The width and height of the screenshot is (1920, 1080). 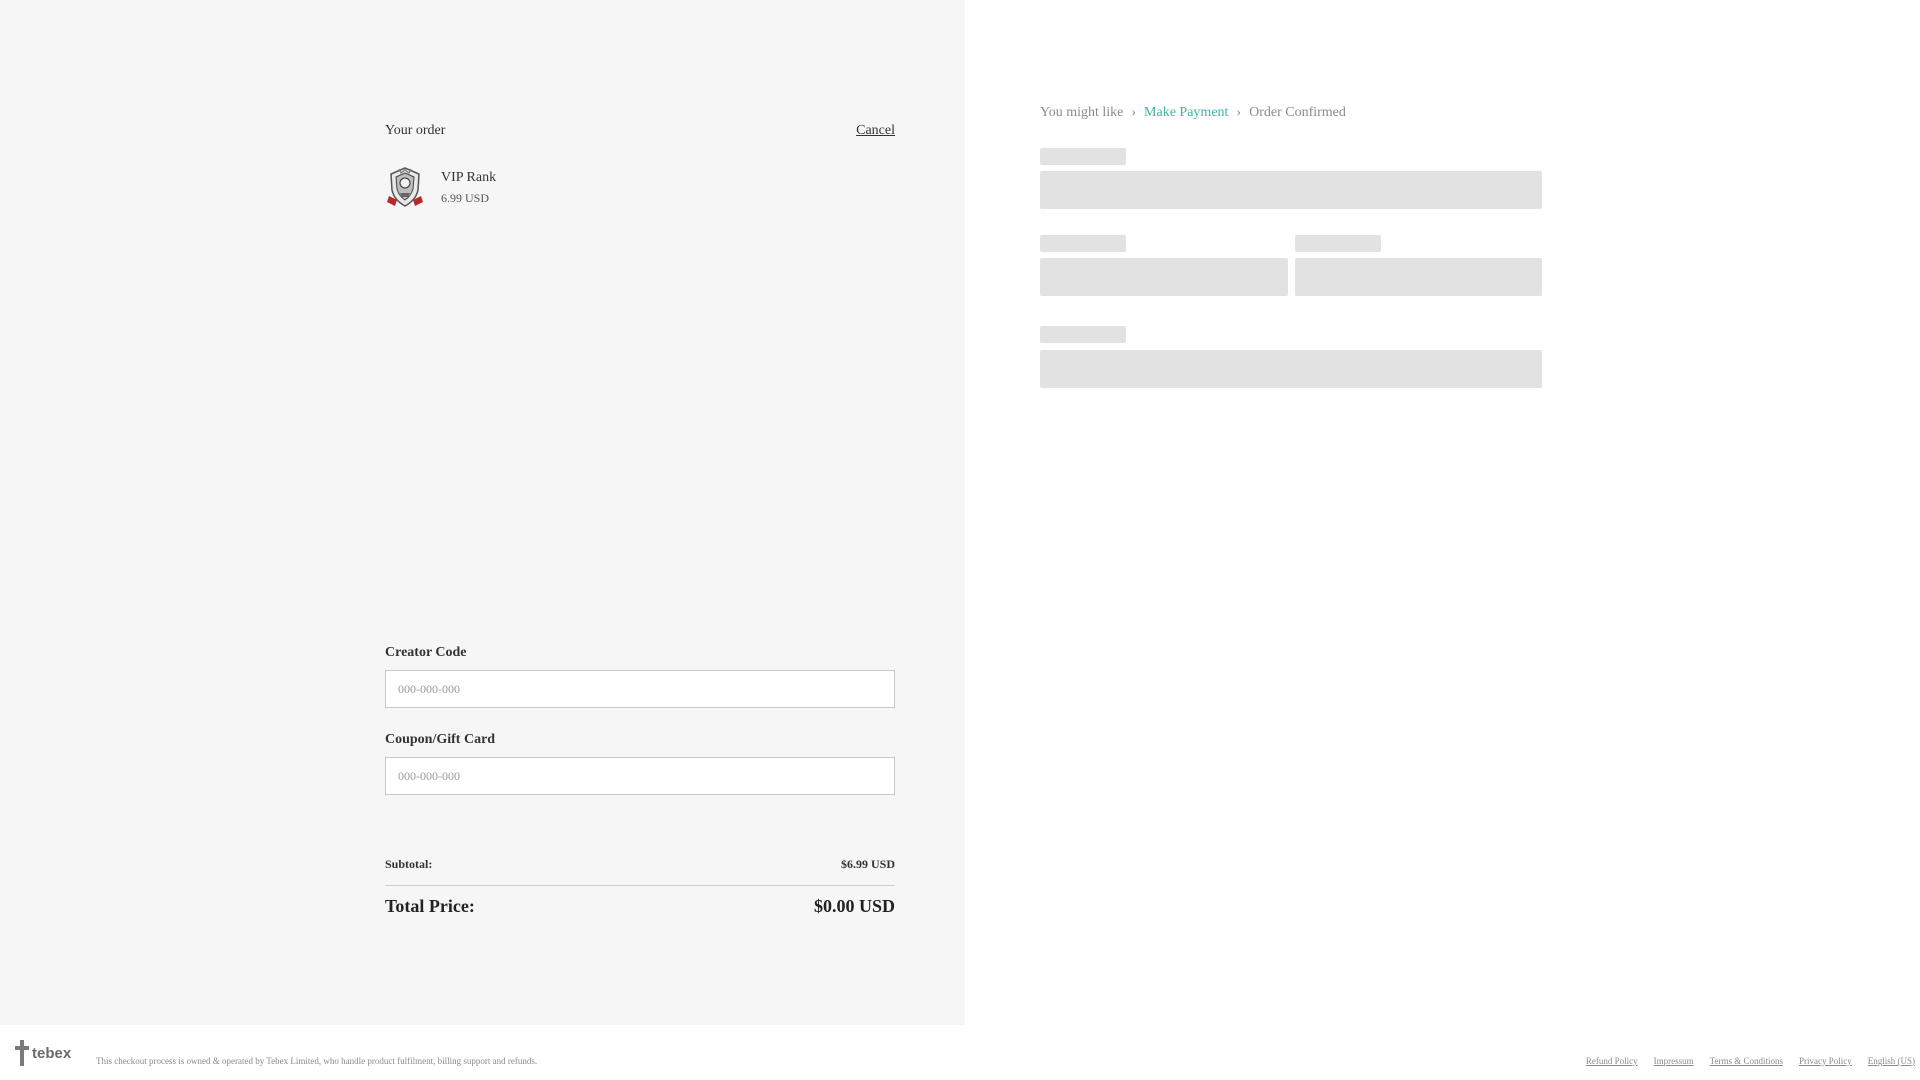 I want to click on creator-code-label: Creator Code, so click(x=426, y=652).